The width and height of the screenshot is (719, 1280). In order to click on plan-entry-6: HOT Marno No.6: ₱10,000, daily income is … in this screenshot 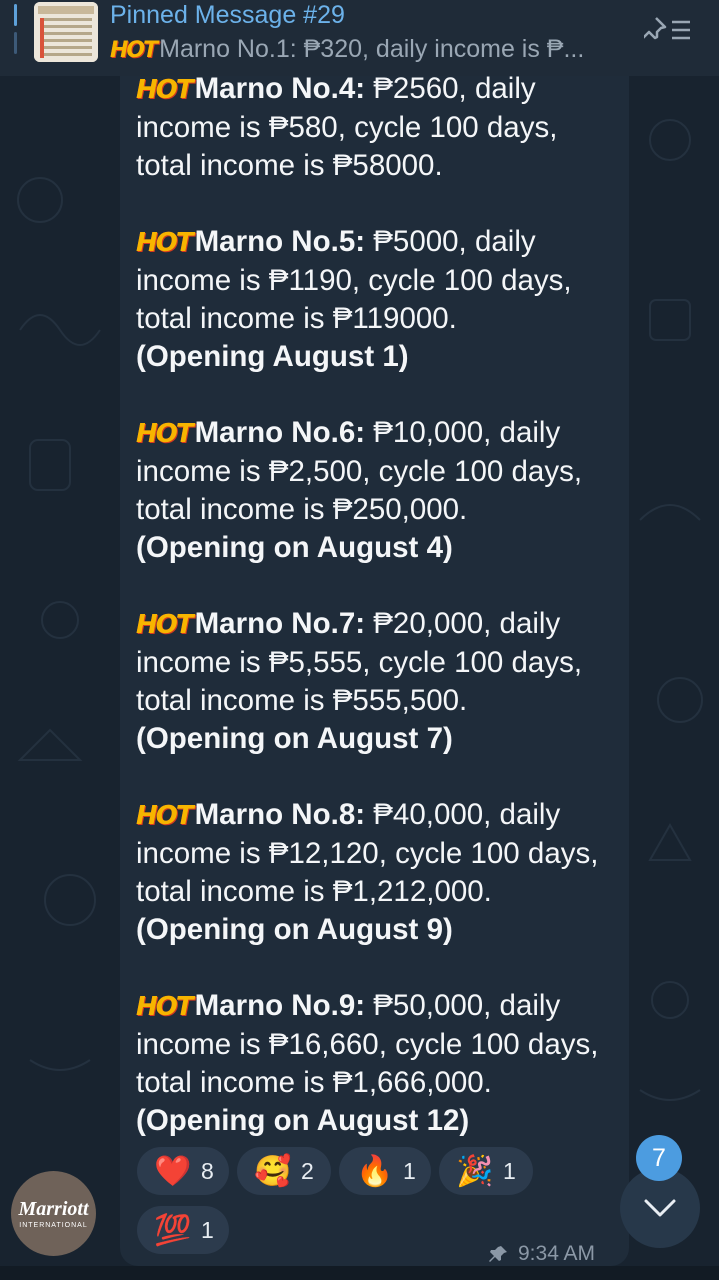, I will do `click(376, 490)`.